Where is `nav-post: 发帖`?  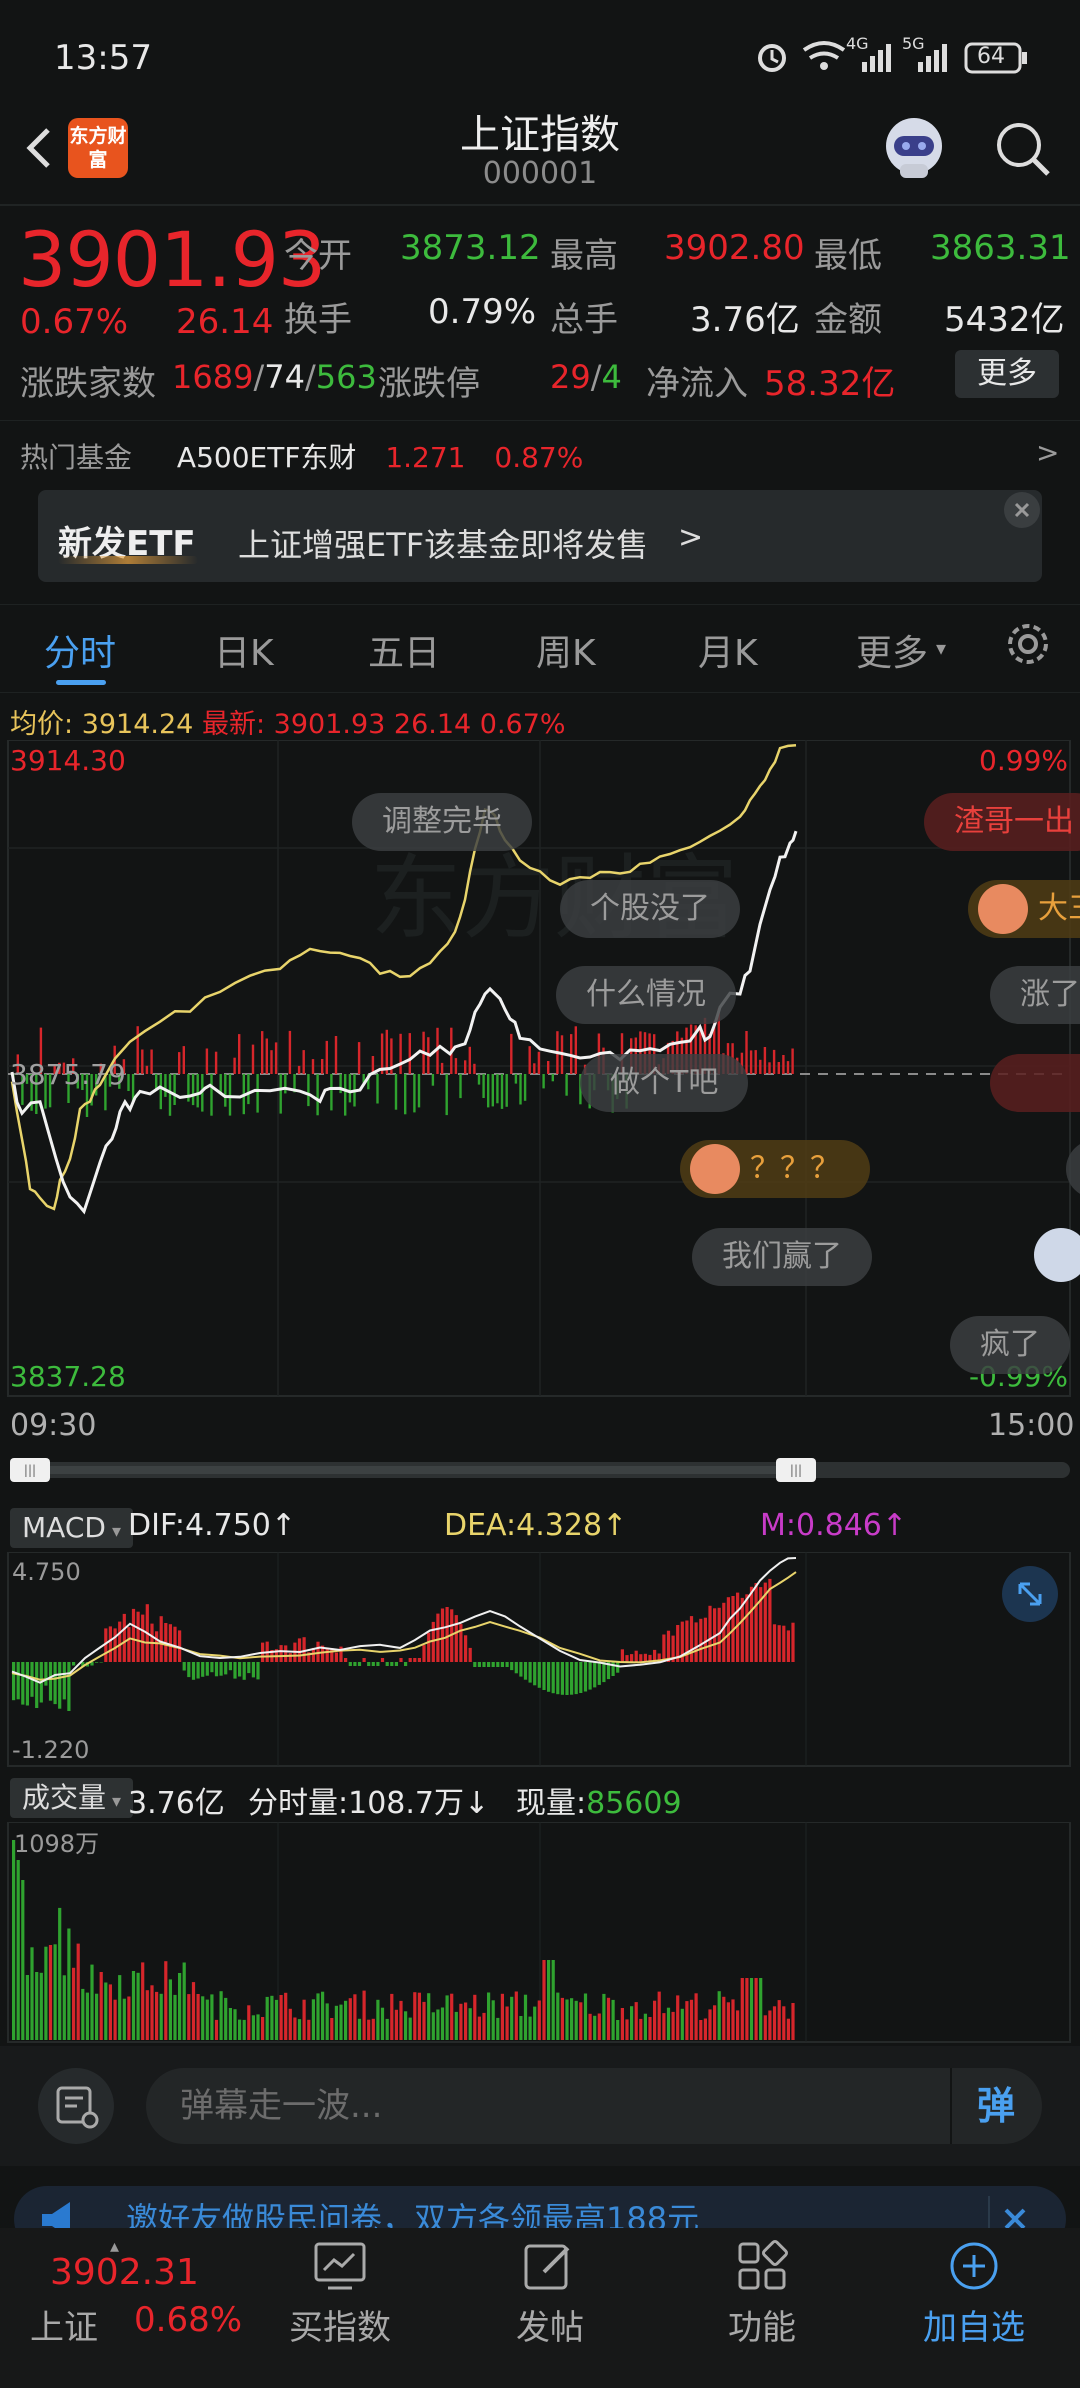
nav-post: 发帖 is located at coordinates (550, 2324).